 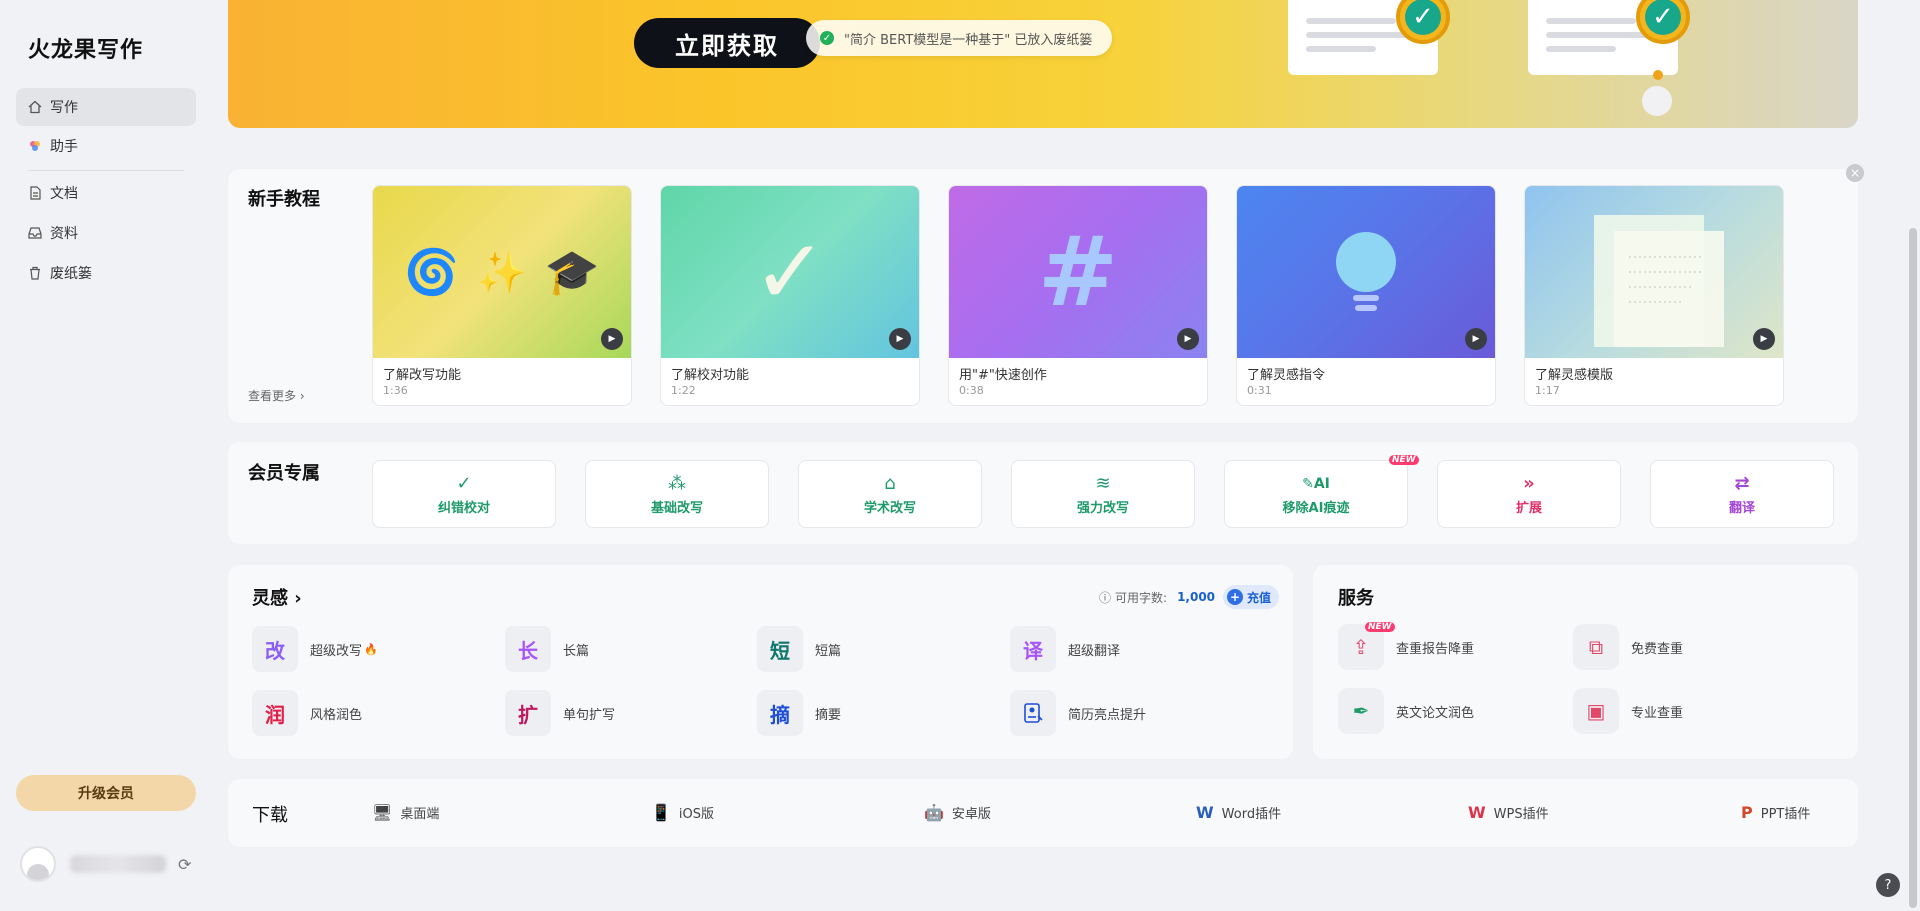 I want to click on vip-strong-rewrite-button: ≋ 强力改写, so click(x=1103, y=494).